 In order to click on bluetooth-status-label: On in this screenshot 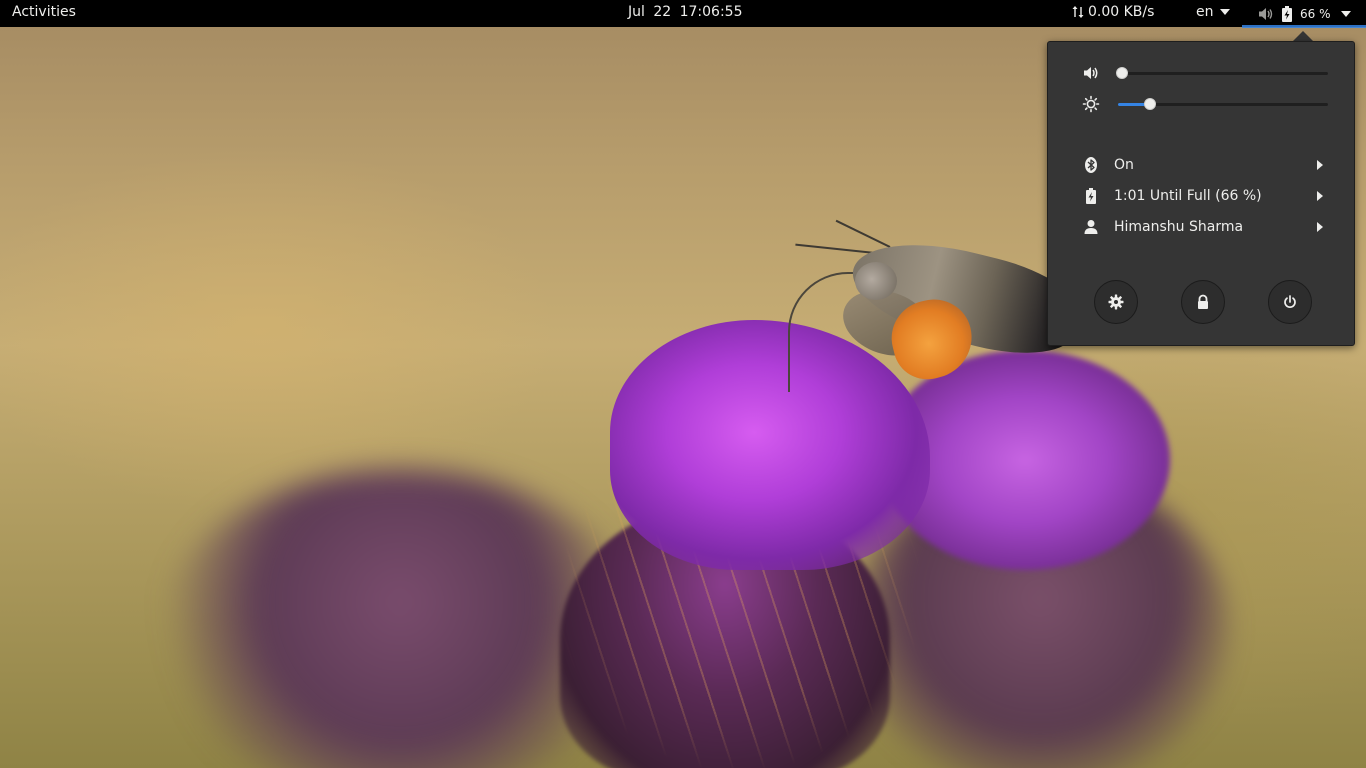, I will do `click(1124, 165)`.